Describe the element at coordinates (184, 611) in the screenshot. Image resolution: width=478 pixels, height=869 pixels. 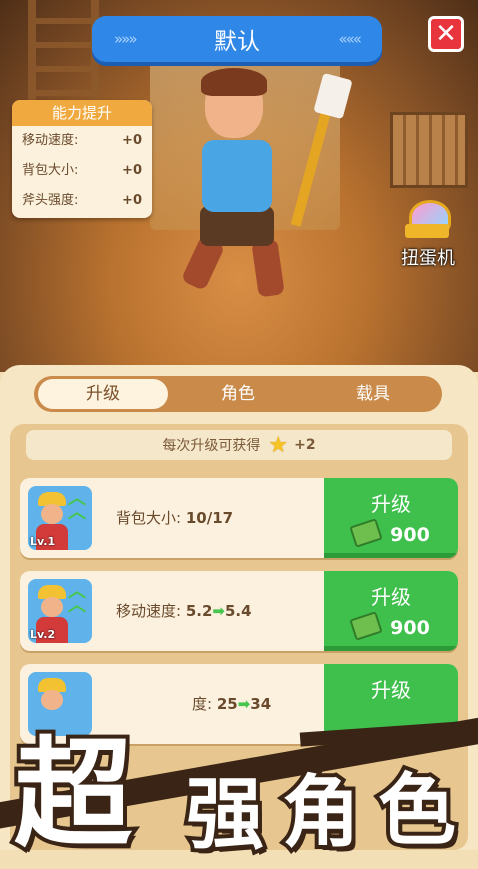
I see `upgrade-desc: 移动速度: 5.2➡5.4` at that location.